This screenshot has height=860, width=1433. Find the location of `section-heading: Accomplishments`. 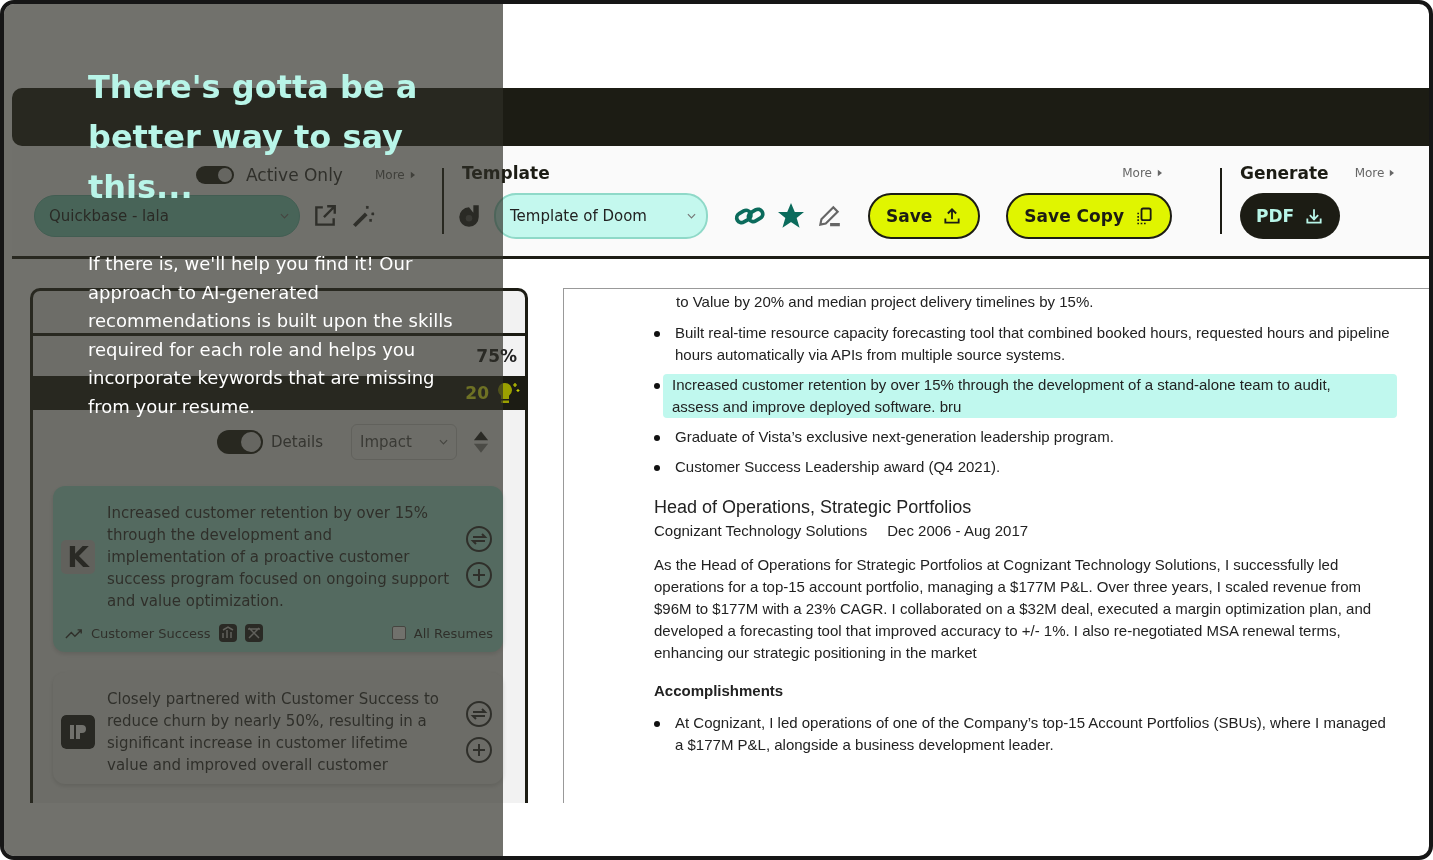

section-heading: Accomplishments is located at coordinates (719, 691).